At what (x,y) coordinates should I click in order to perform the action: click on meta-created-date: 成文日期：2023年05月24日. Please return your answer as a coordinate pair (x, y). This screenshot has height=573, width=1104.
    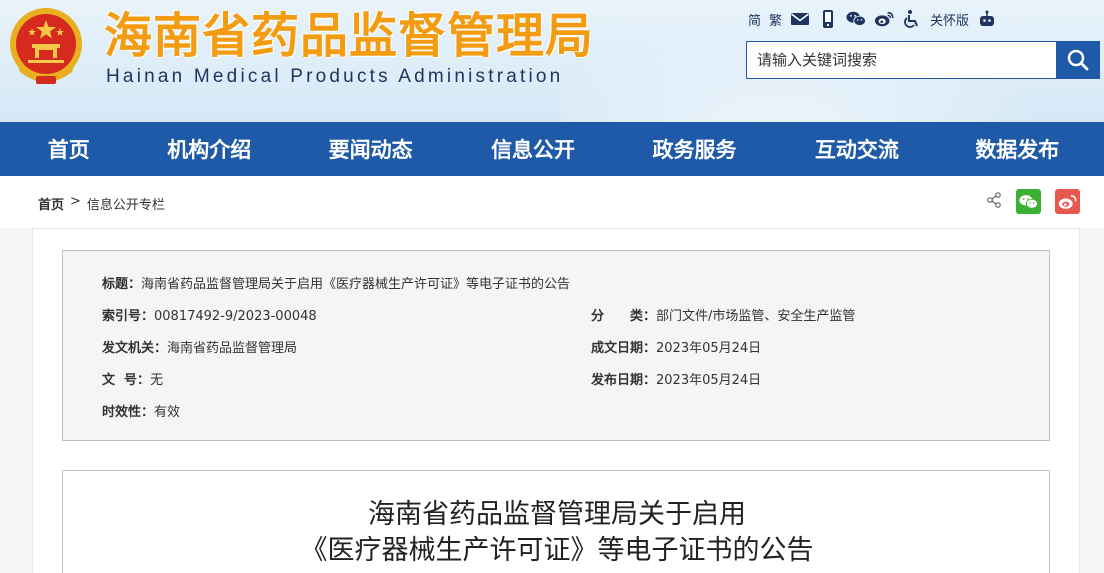
    Looking at the image, I should click on (676, 346).